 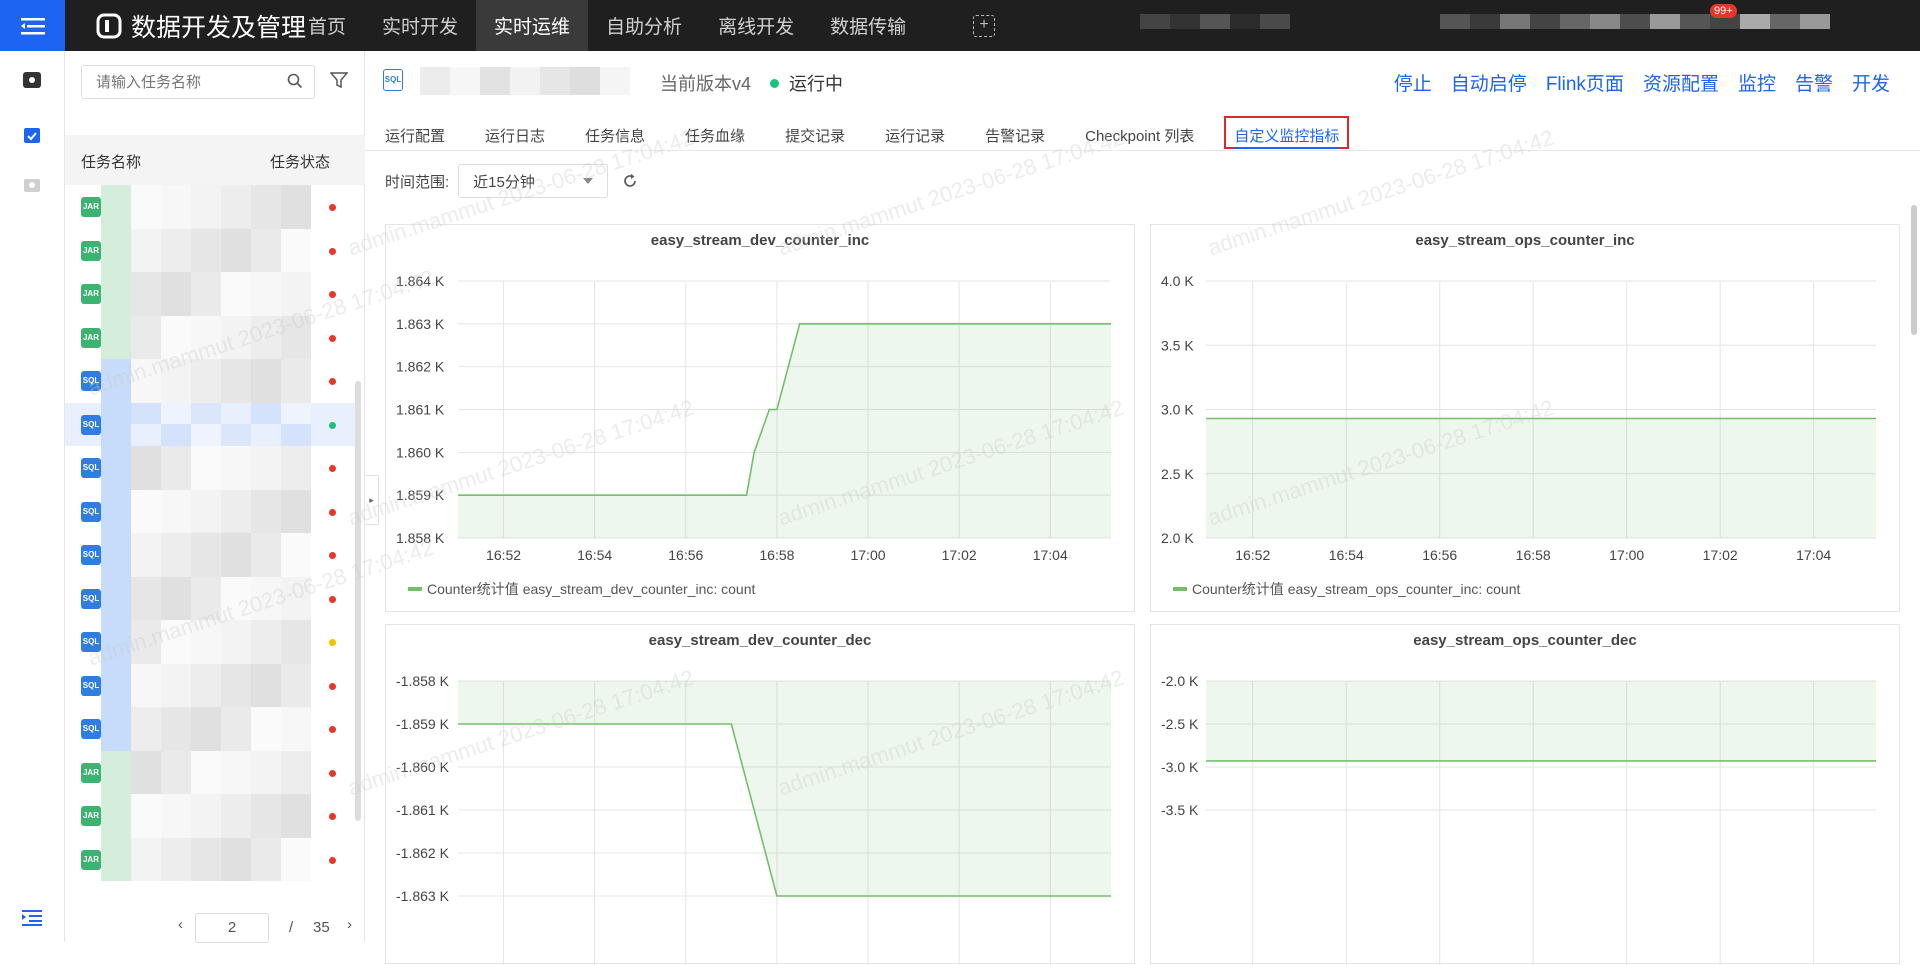 What do you see at coordinates (1914, 270) in the screenshot?
I see `main-scrollbar` at bounding box center [1914, 270].